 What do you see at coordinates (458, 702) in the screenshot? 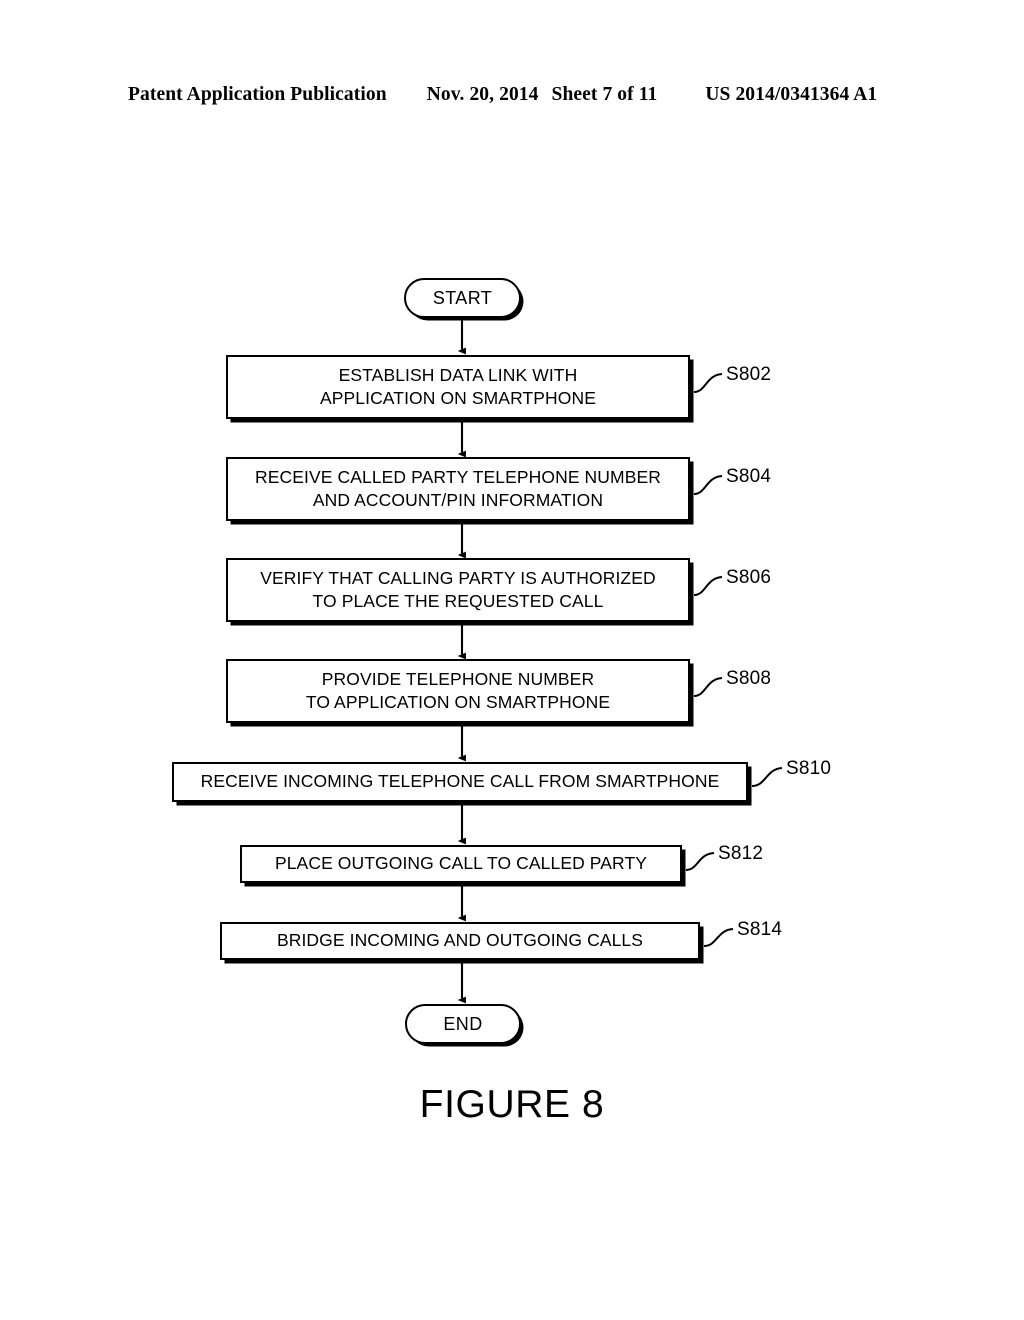
I see `step-s808-line2: TO APPLICATION ON SMARTPHONE` at bounding box center [458, 702].